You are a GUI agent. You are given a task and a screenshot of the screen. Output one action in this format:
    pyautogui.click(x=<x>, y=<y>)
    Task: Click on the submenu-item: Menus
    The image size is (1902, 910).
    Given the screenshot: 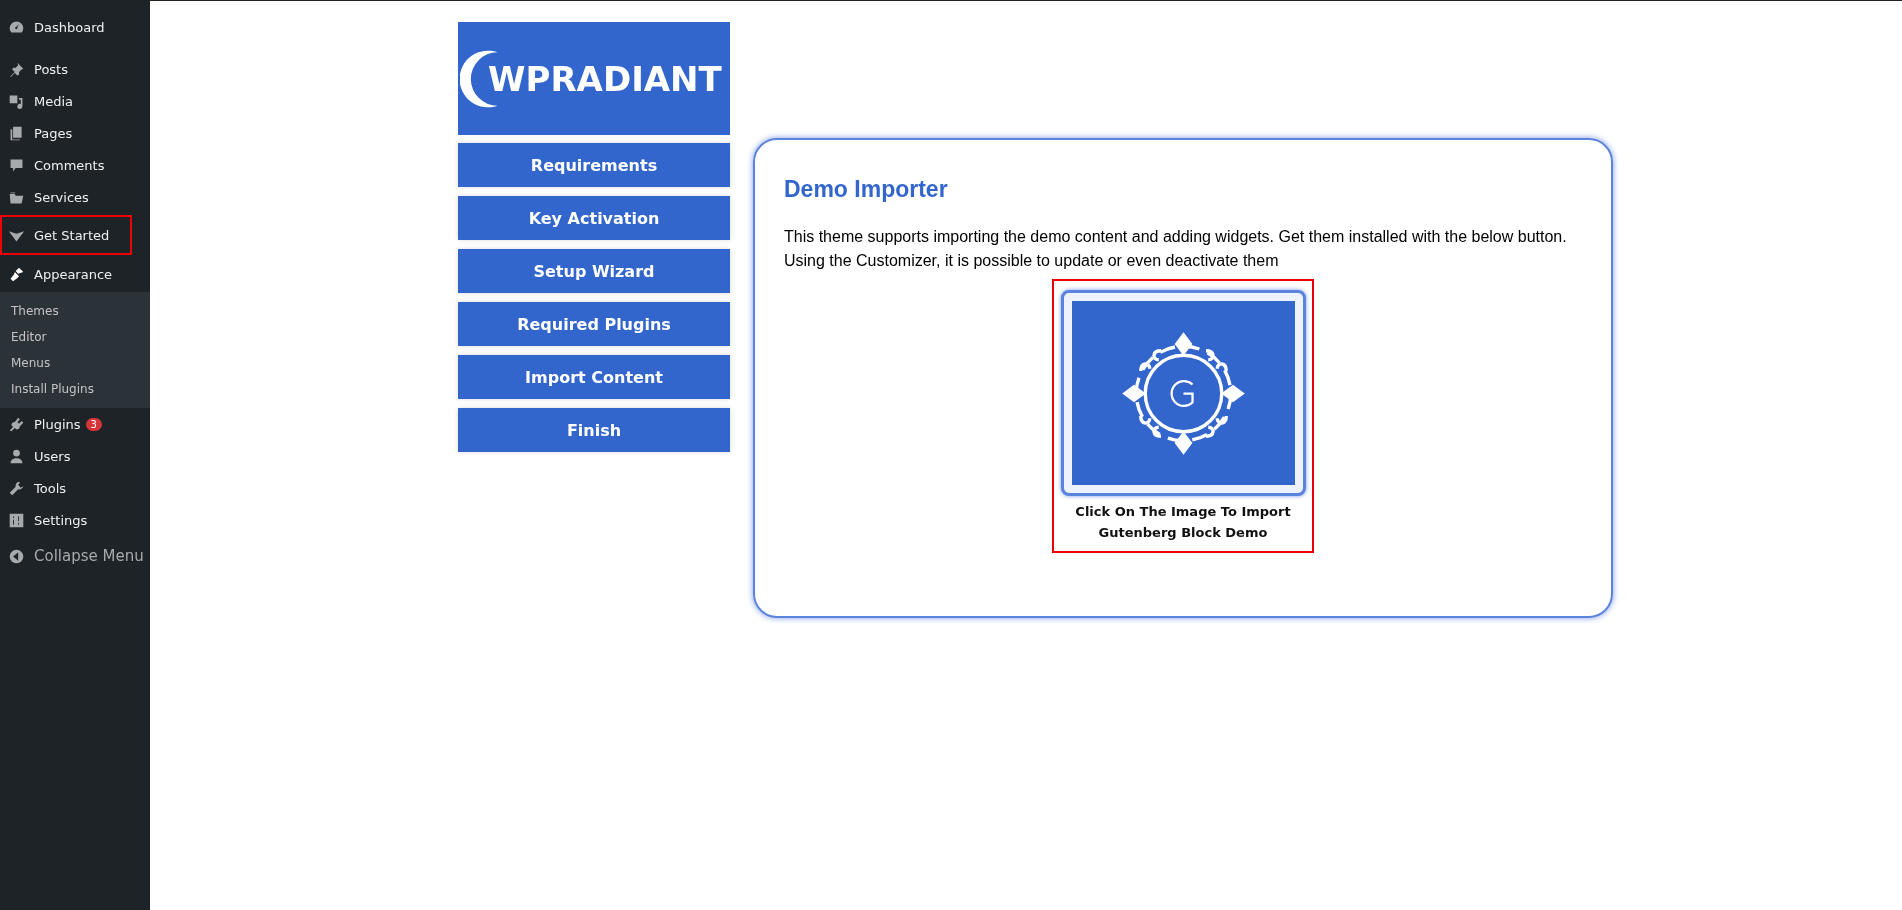 What is the action you would take?
    pyautogui.click(x=75, y=363)
    